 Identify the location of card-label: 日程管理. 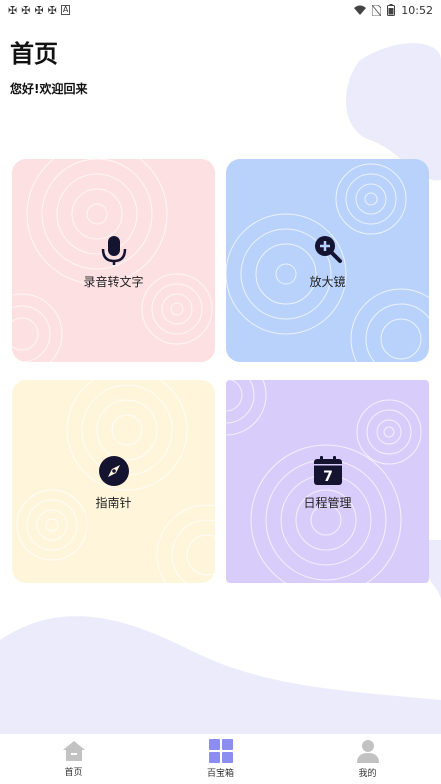
(327, 503).